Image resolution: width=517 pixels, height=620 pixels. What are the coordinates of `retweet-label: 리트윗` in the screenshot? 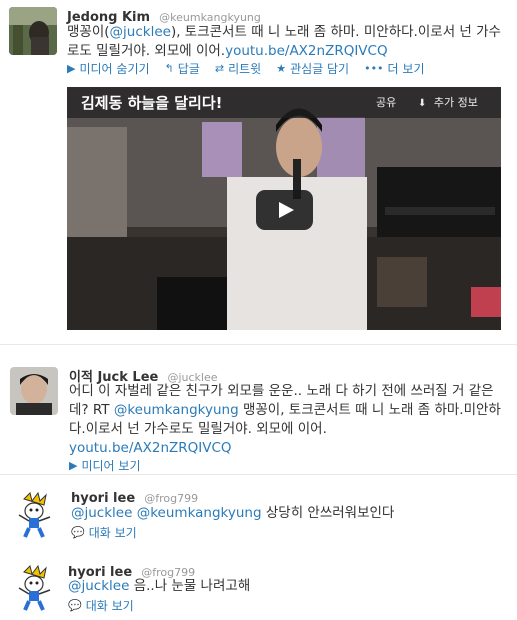 It's located at (245, 69).